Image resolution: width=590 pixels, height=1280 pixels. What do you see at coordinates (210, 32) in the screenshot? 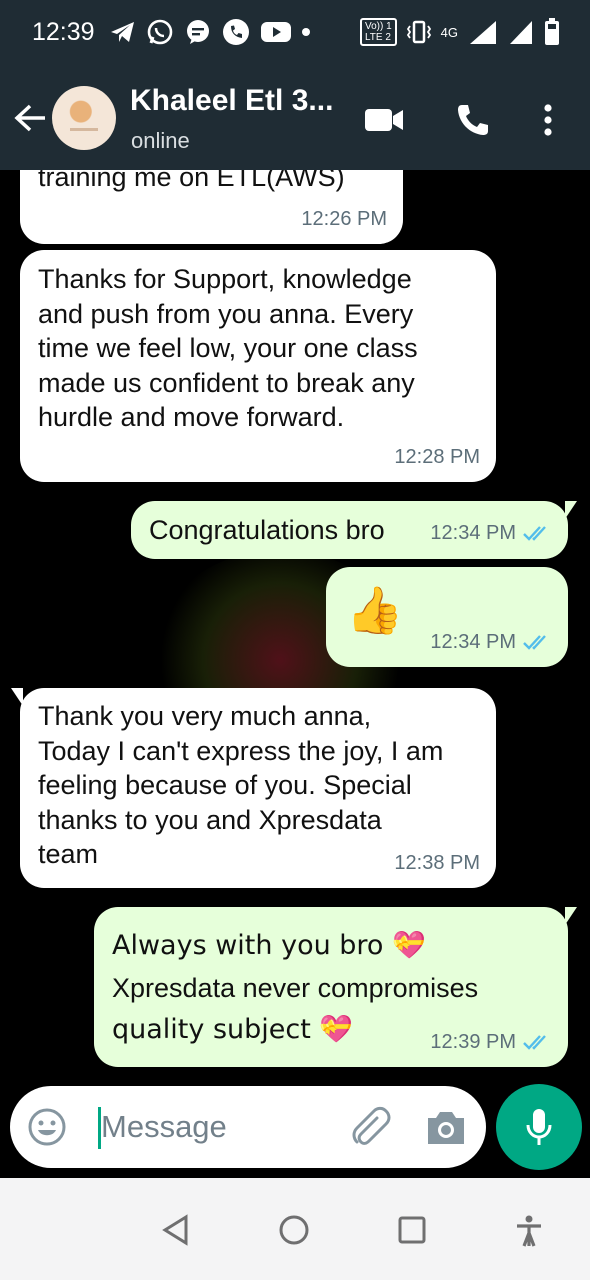
I see `notification-icons` at bounding box center [210, 32].